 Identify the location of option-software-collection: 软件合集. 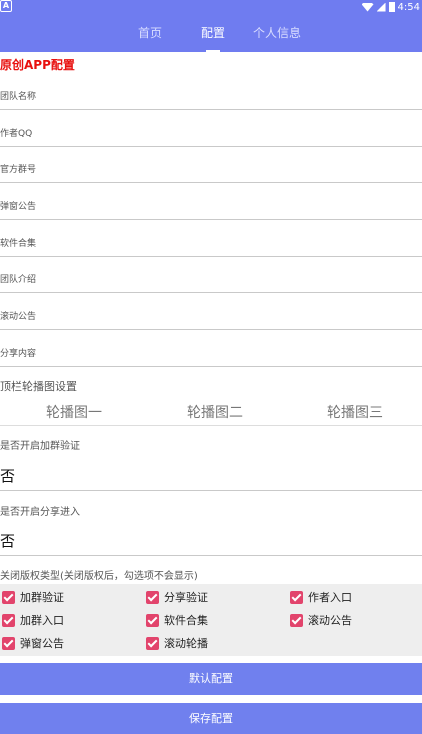
(177, 620).